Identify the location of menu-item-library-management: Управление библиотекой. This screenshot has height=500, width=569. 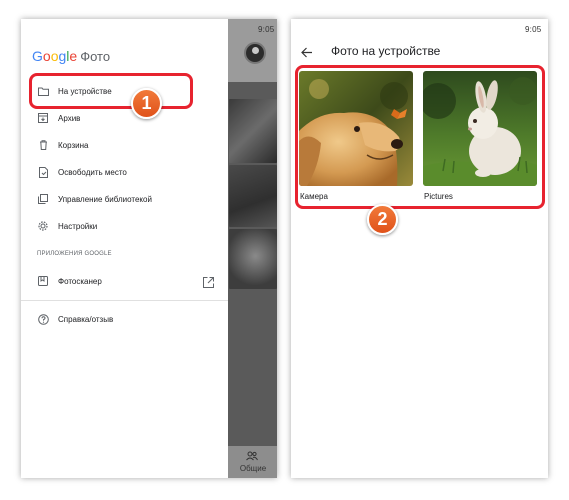
(124, 199).